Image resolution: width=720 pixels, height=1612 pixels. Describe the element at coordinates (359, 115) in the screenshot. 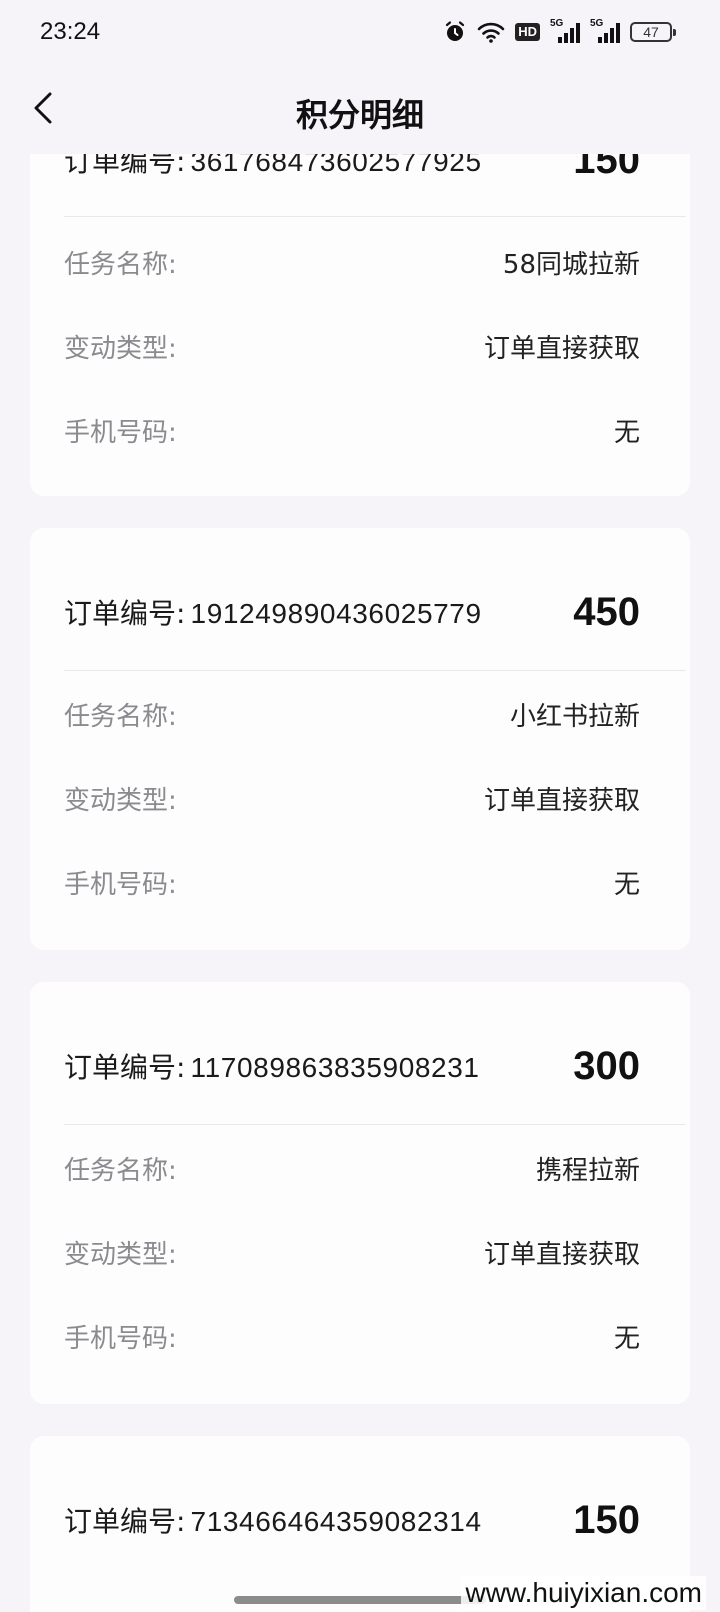

I see `page-title: 积分明细` at that location.